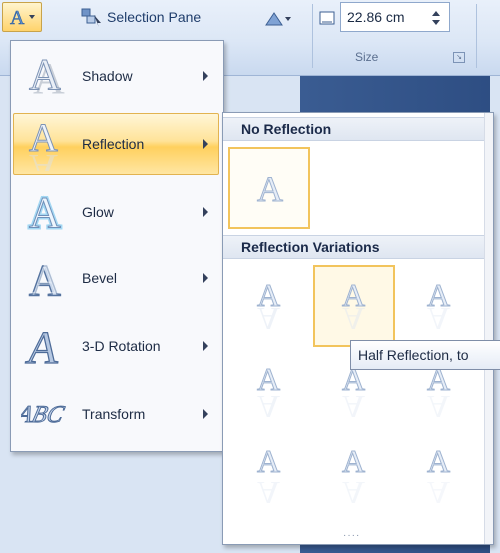 This screenshot has width=500, height=553. I want to click on bevel-icon: A A, so click(46, 278).